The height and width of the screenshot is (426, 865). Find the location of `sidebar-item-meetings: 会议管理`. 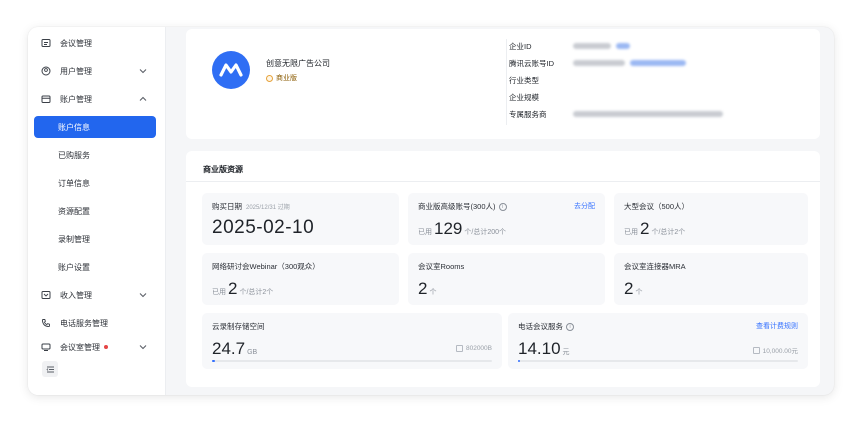

sidebar-item-meetings: 会议管理 is located at coordinates (95, 43).